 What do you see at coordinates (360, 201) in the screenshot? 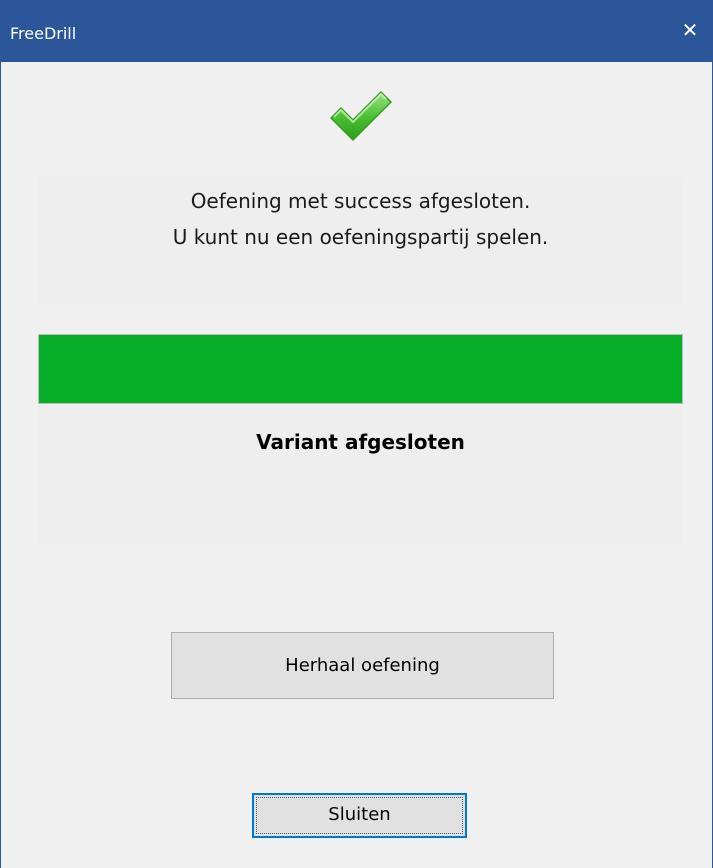
I see `message-line-1: Oefening met success afgesloten.` at bounding box center [360, 201].